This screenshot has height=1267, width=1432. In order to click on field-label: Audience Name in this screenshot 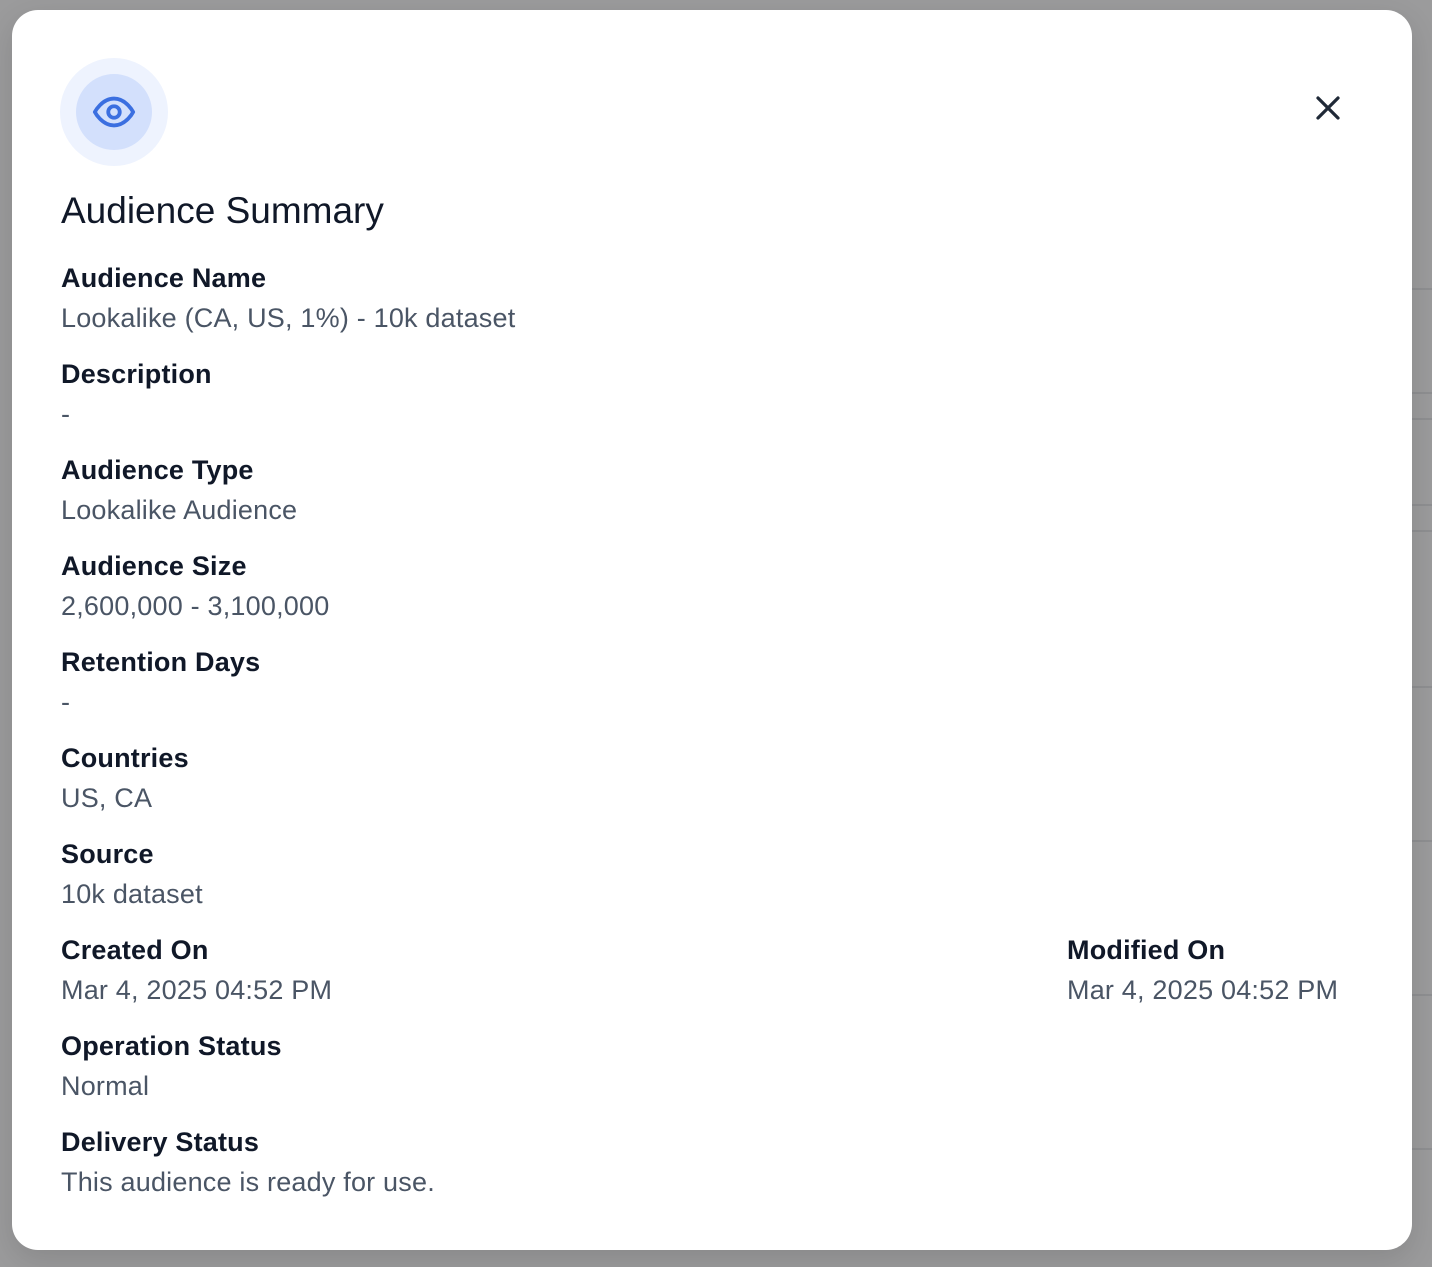, I will do `click(164, 278)`.